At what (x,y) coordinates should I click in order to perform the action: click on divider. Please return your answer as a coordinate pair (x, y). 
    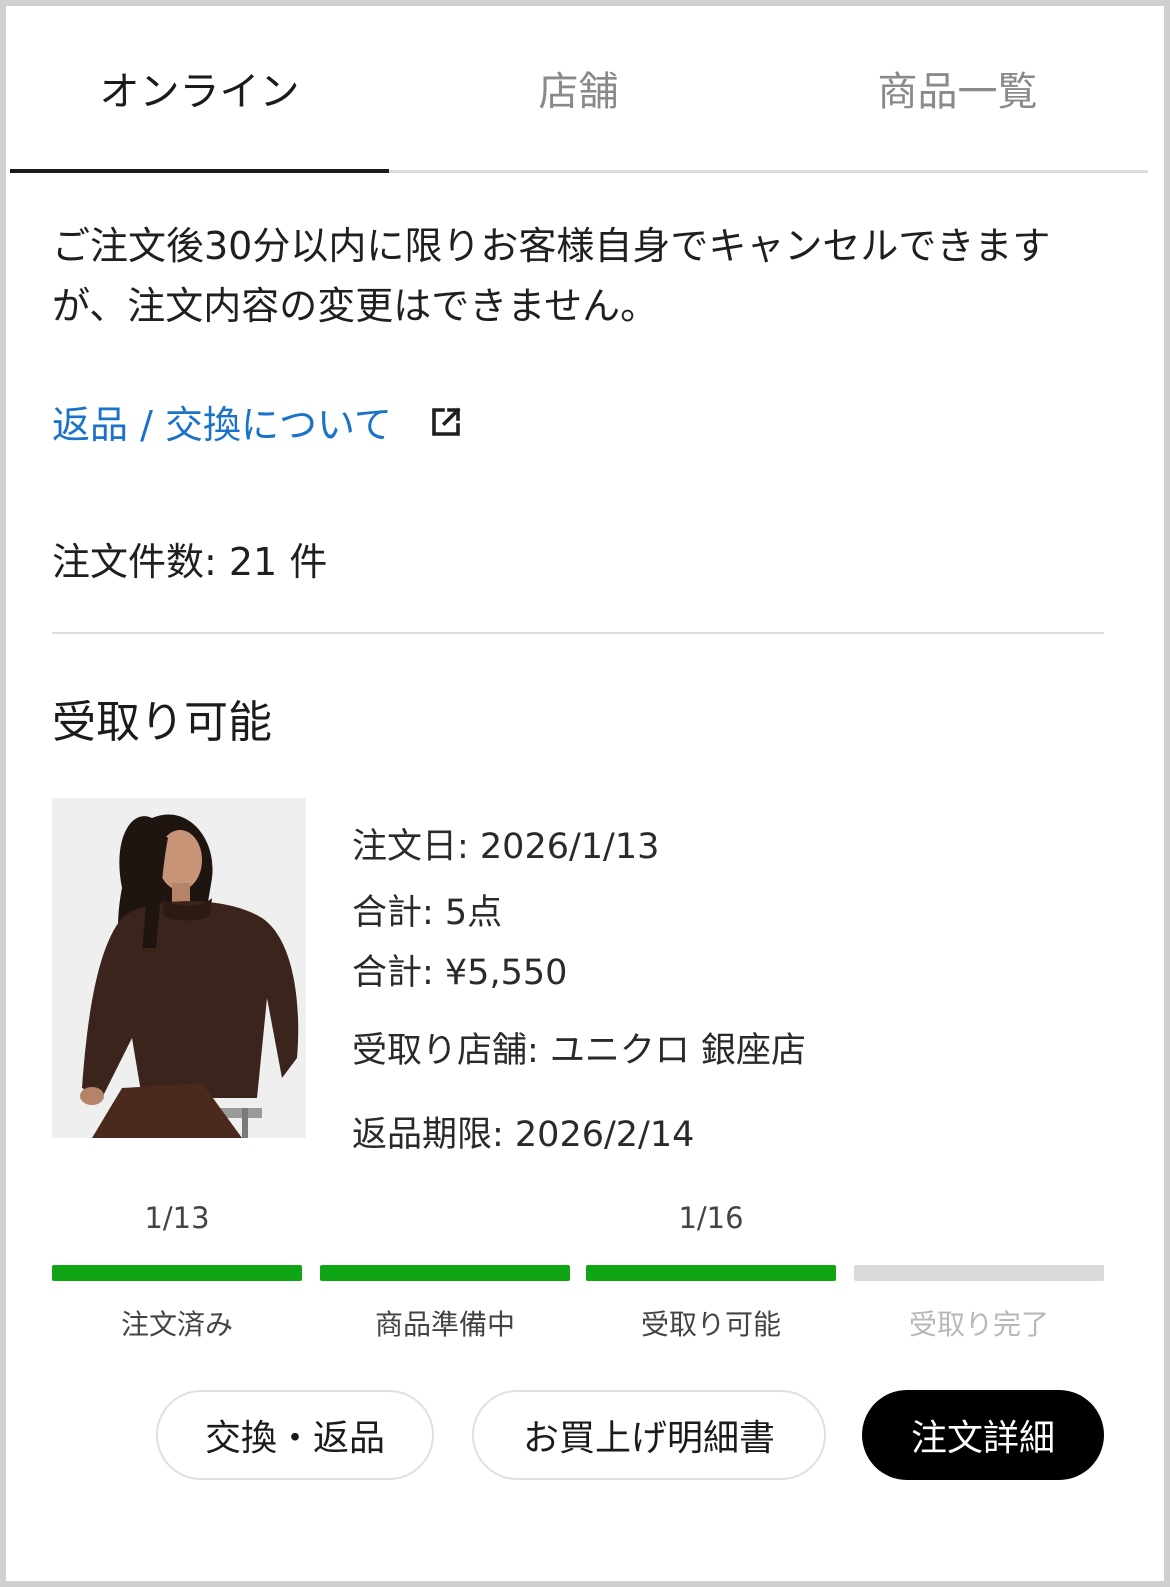
    Looking at the image, I should click on (578, 633).